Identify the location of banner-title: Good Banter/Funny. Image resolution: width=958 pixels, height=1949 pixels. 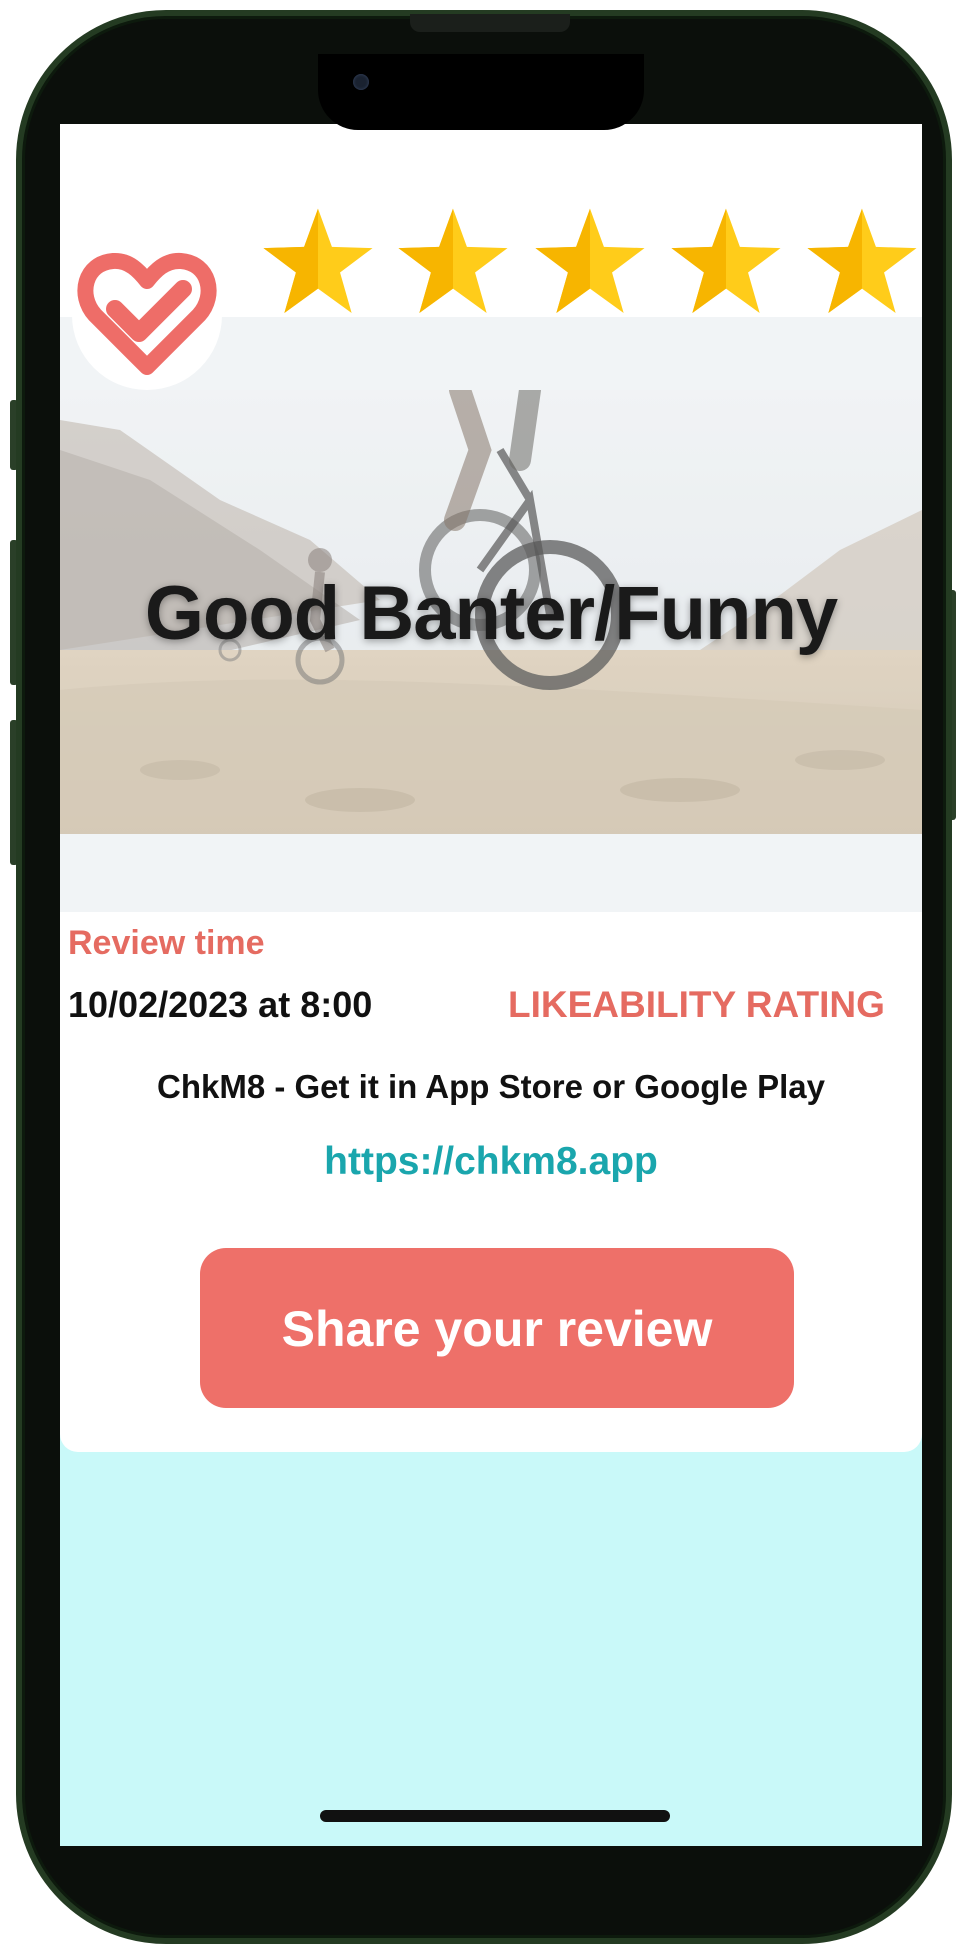
(491, 613).